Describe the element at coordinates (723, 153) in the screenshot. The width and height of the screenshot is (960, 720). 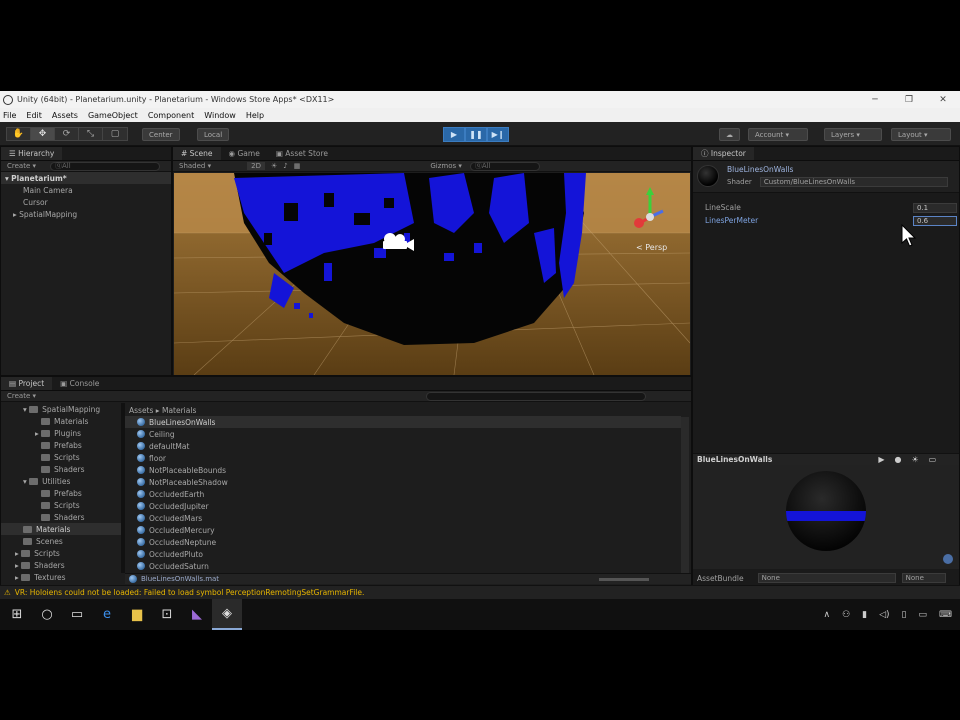
I see `tab-inspector: ⓘ Inspector` at that location.